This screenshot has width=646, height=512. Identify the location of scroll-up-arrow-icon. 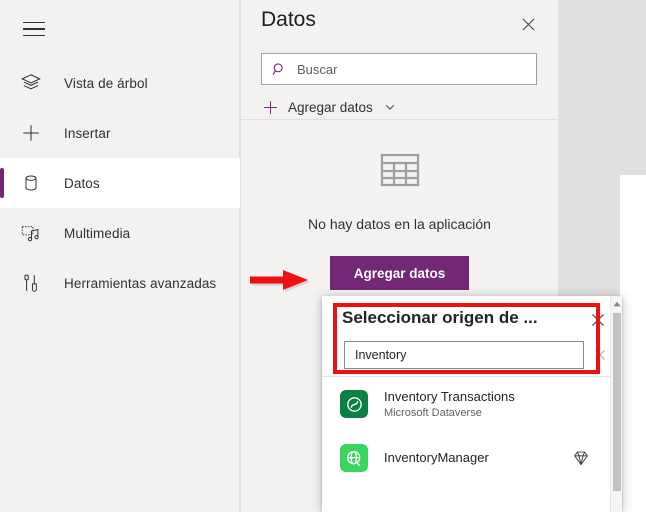
(616, 303).